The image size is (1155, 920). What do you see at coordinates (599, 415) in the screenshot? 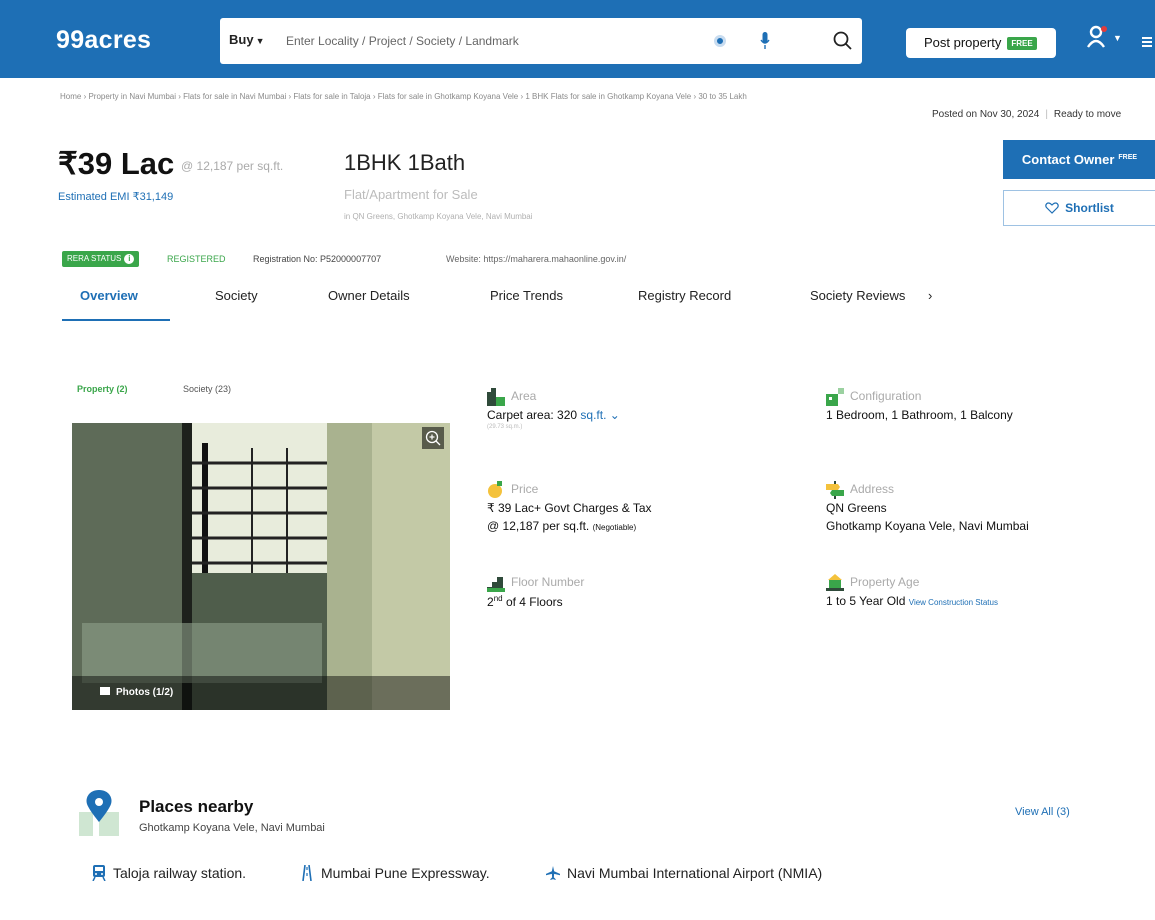
I see `area-unit-dropdown: sq.ft. ⌄` at bounding box center [599, 415].